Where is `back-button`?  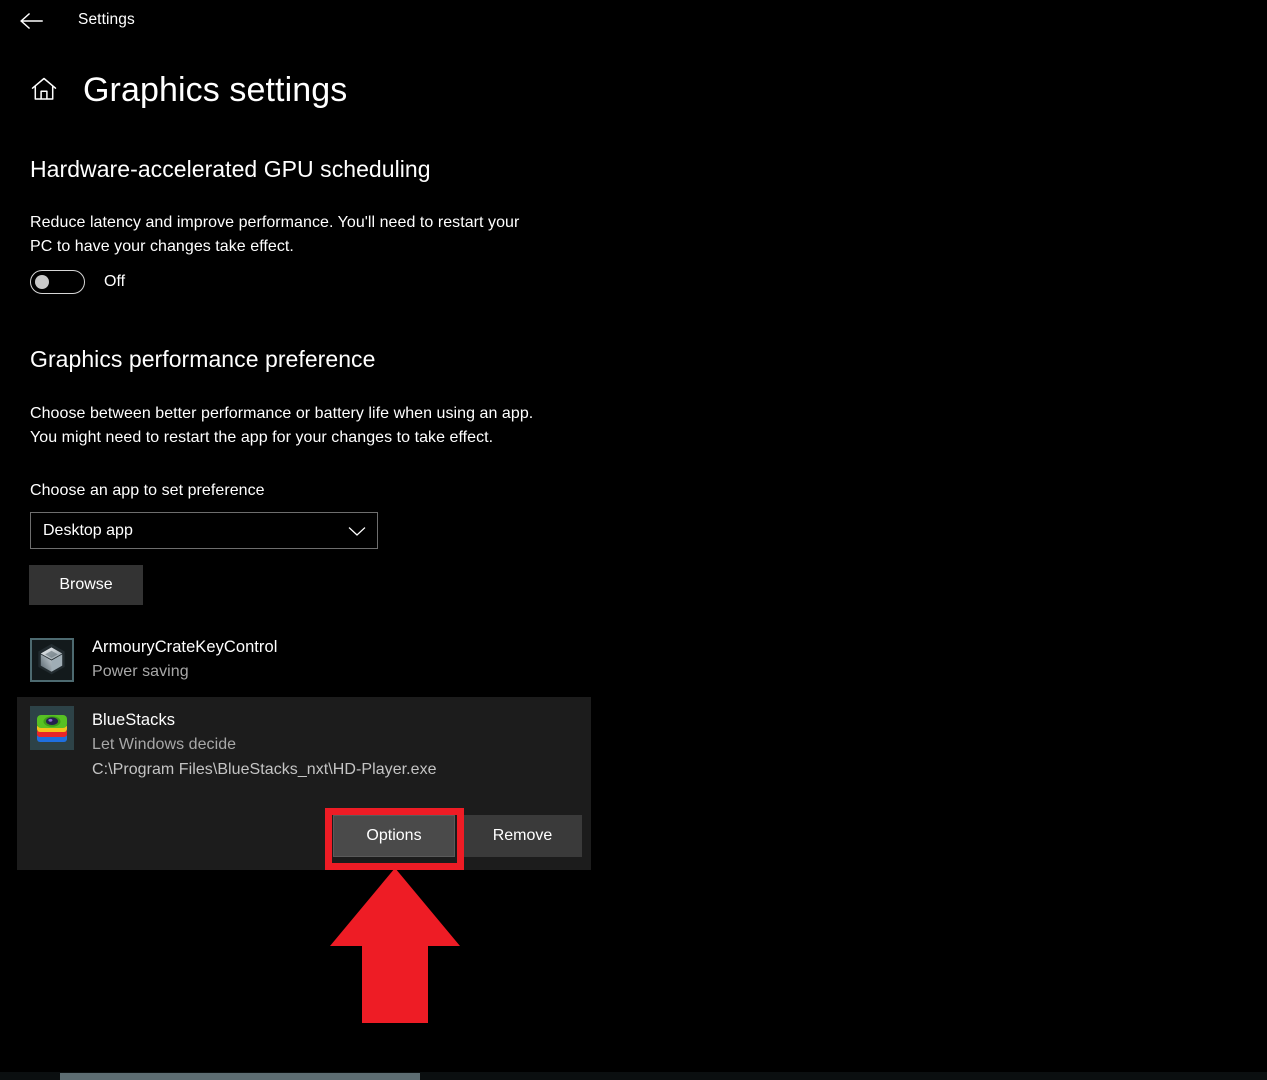
back-button is located at coordinates (31, 21).